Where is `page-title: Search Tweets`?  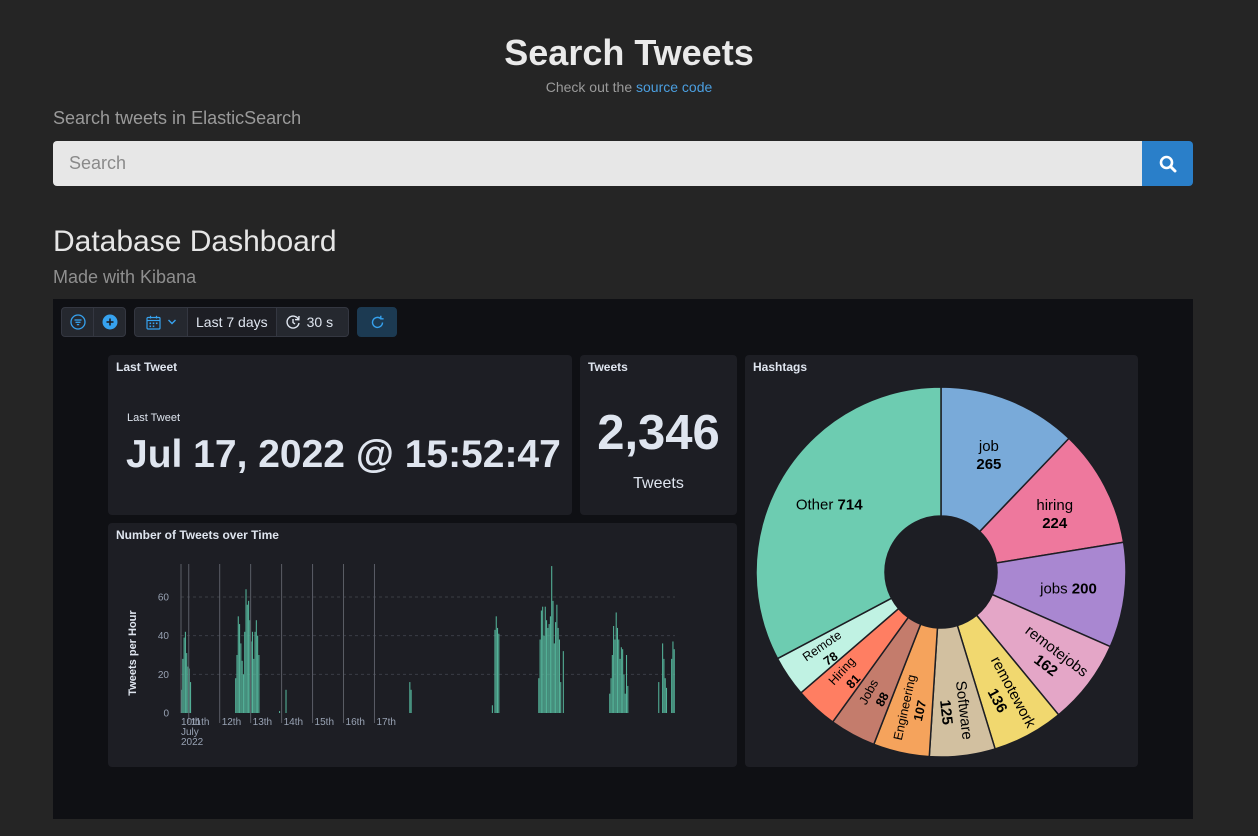
page-title: Search Tweets is located at coordinates (629, 52).